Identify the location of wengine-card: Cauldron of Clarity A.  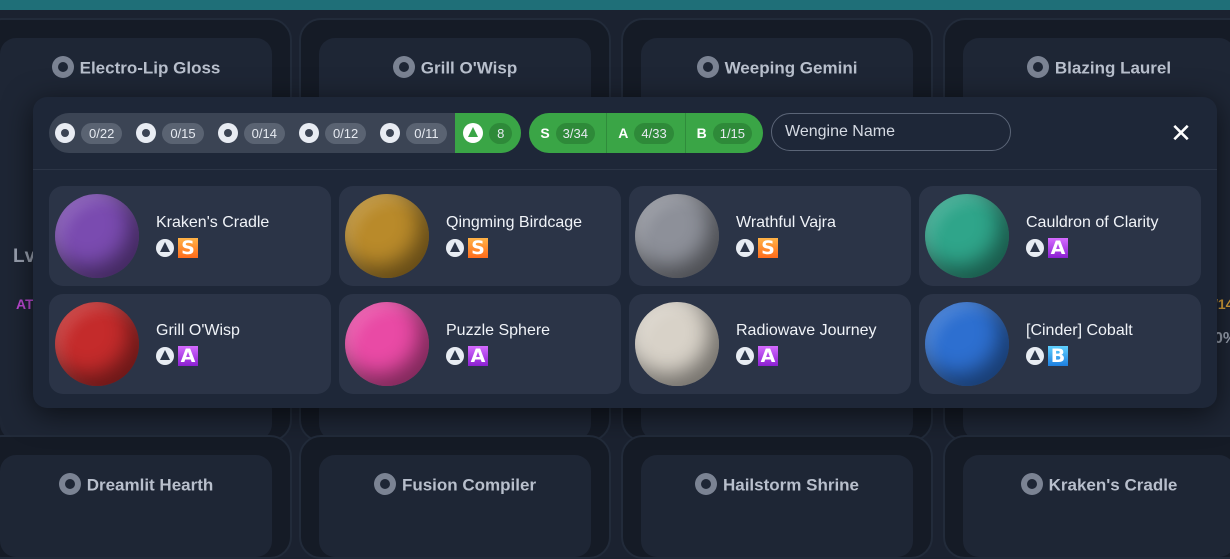
(1060, 236).